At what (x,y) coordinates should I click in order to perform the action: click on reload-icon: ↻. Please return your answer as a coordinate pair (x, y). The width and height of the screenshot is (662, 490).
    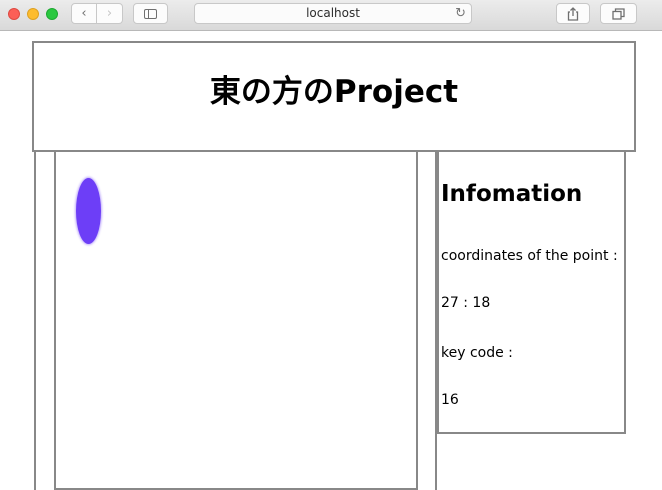
    Looking at the image, I should click on (460, 13).